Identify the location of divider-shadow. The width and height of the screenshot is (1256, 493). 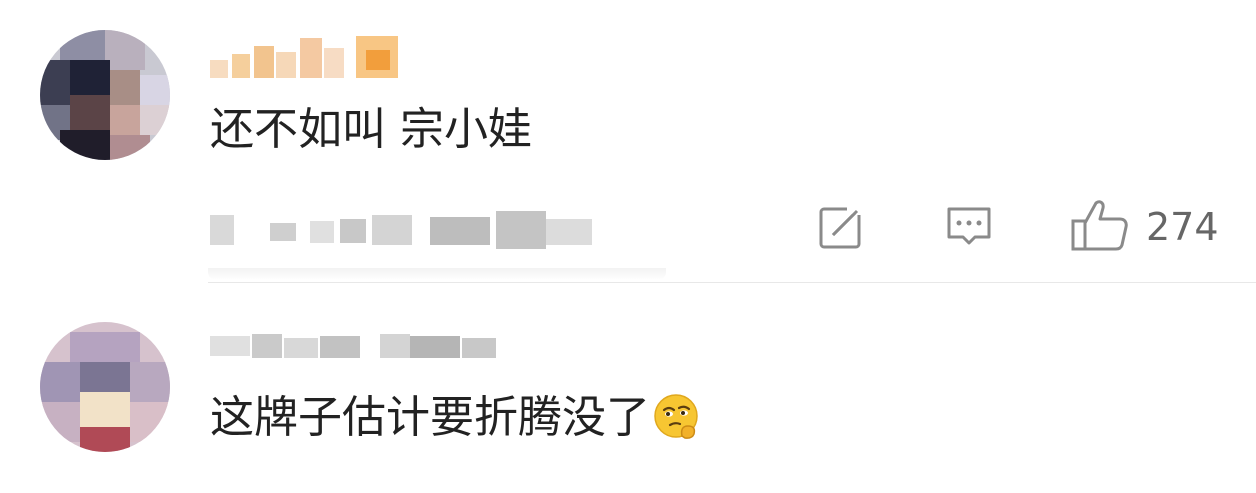
(437, 274).